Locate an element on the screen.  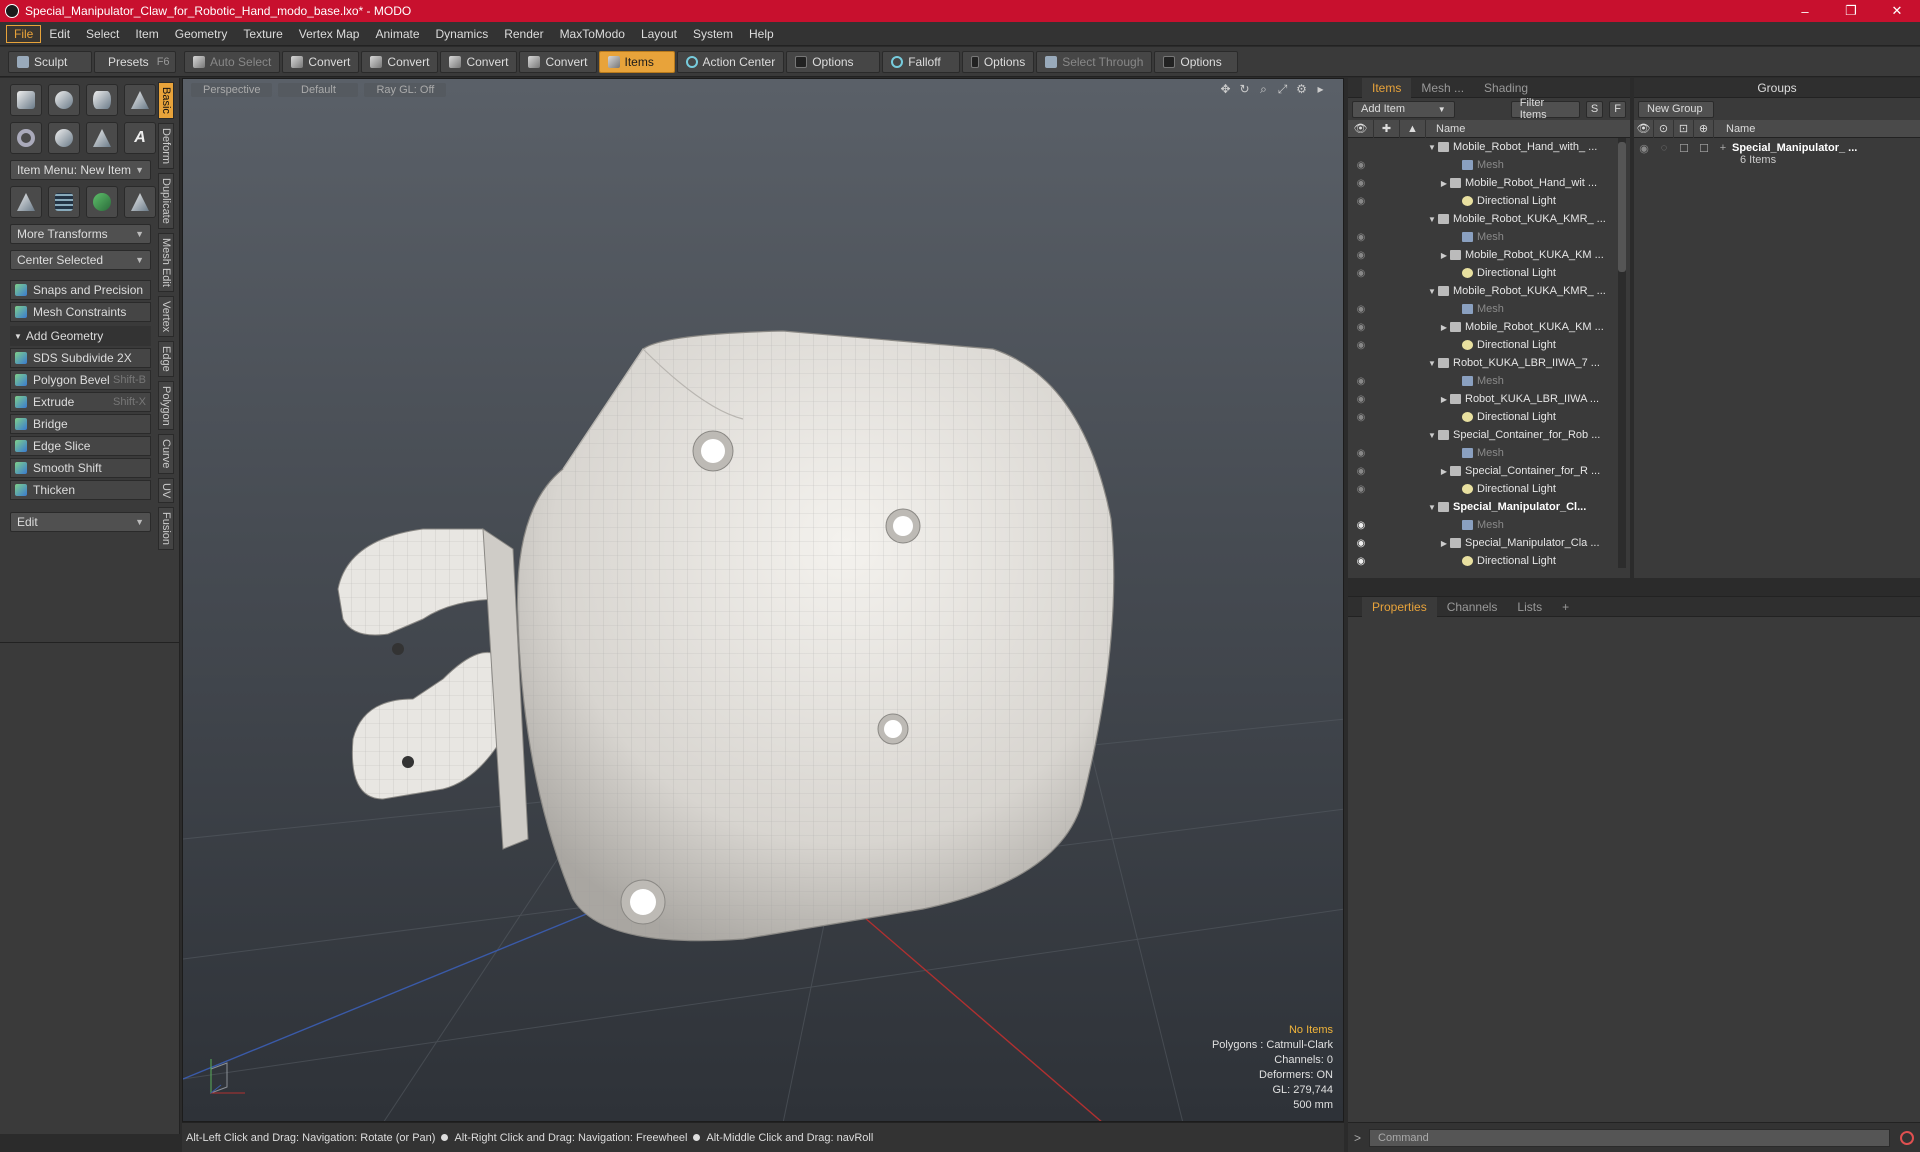
zoom-icon: ⌕ is located at coordinates (1263, 89).